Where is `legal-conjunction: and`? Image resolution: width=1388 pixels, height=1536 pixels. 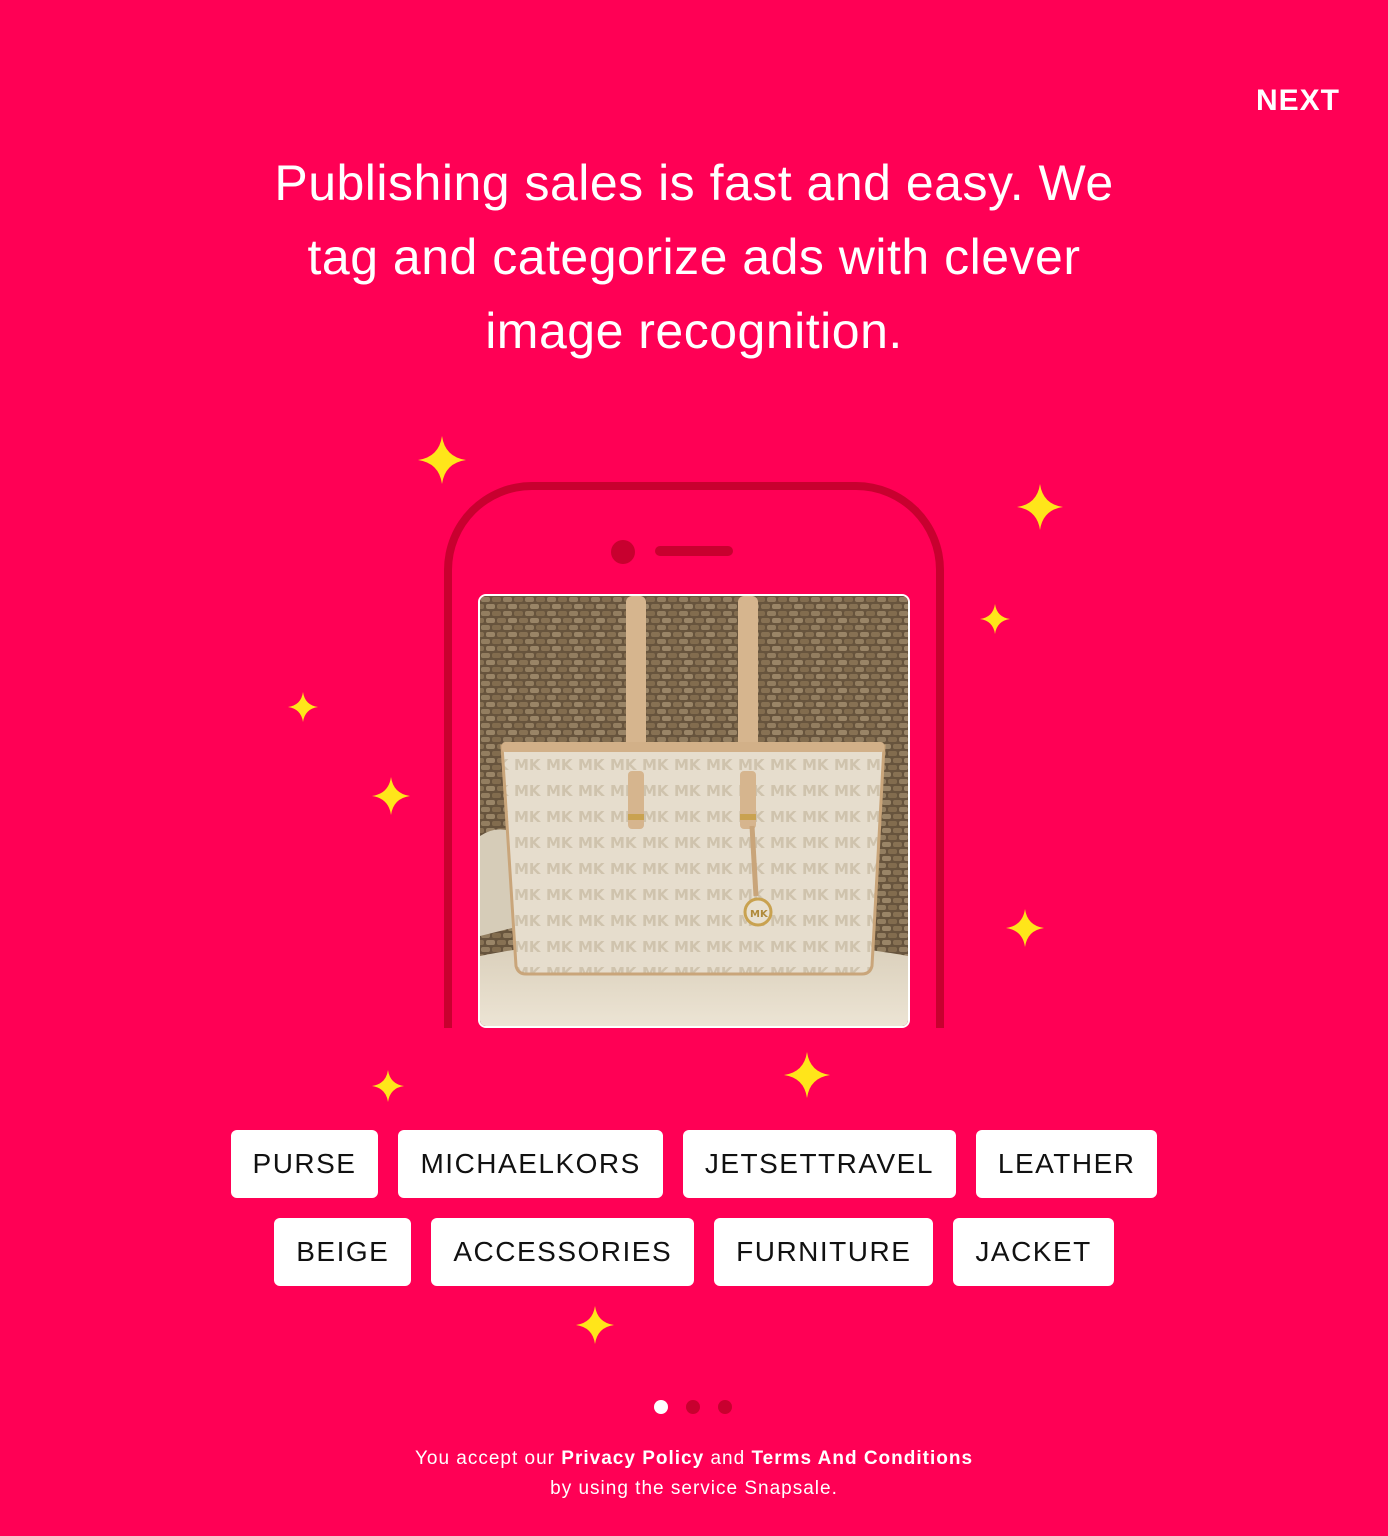
legal-conjunction: and is located at coordinates (728, 1458).